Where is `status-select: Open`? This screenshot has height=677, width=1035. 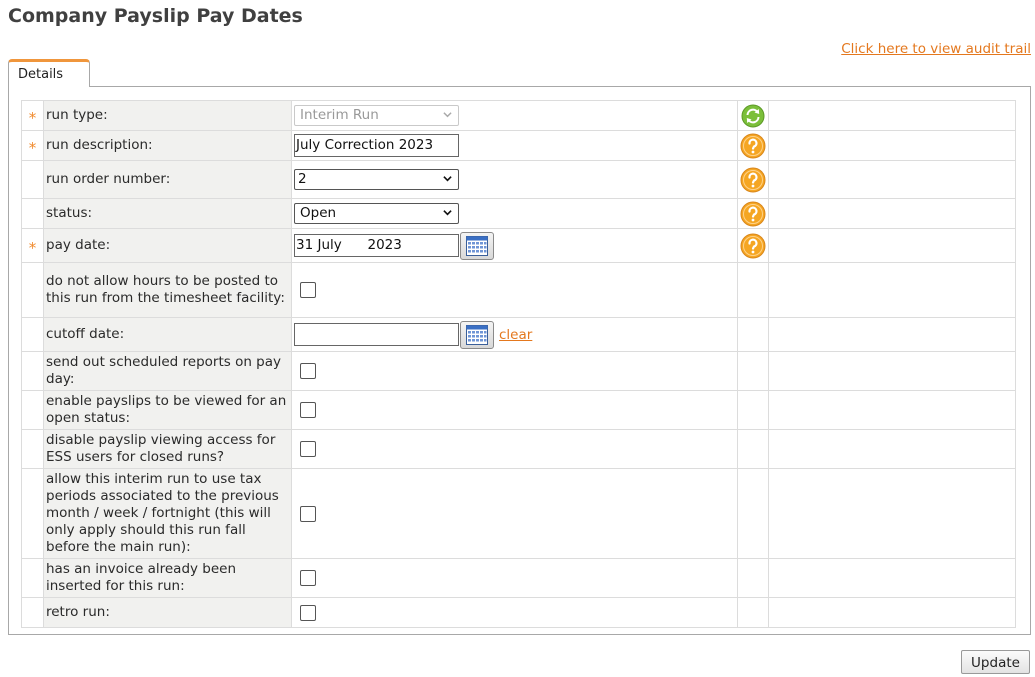 status-select: Open is located at coordinates (376, 213).